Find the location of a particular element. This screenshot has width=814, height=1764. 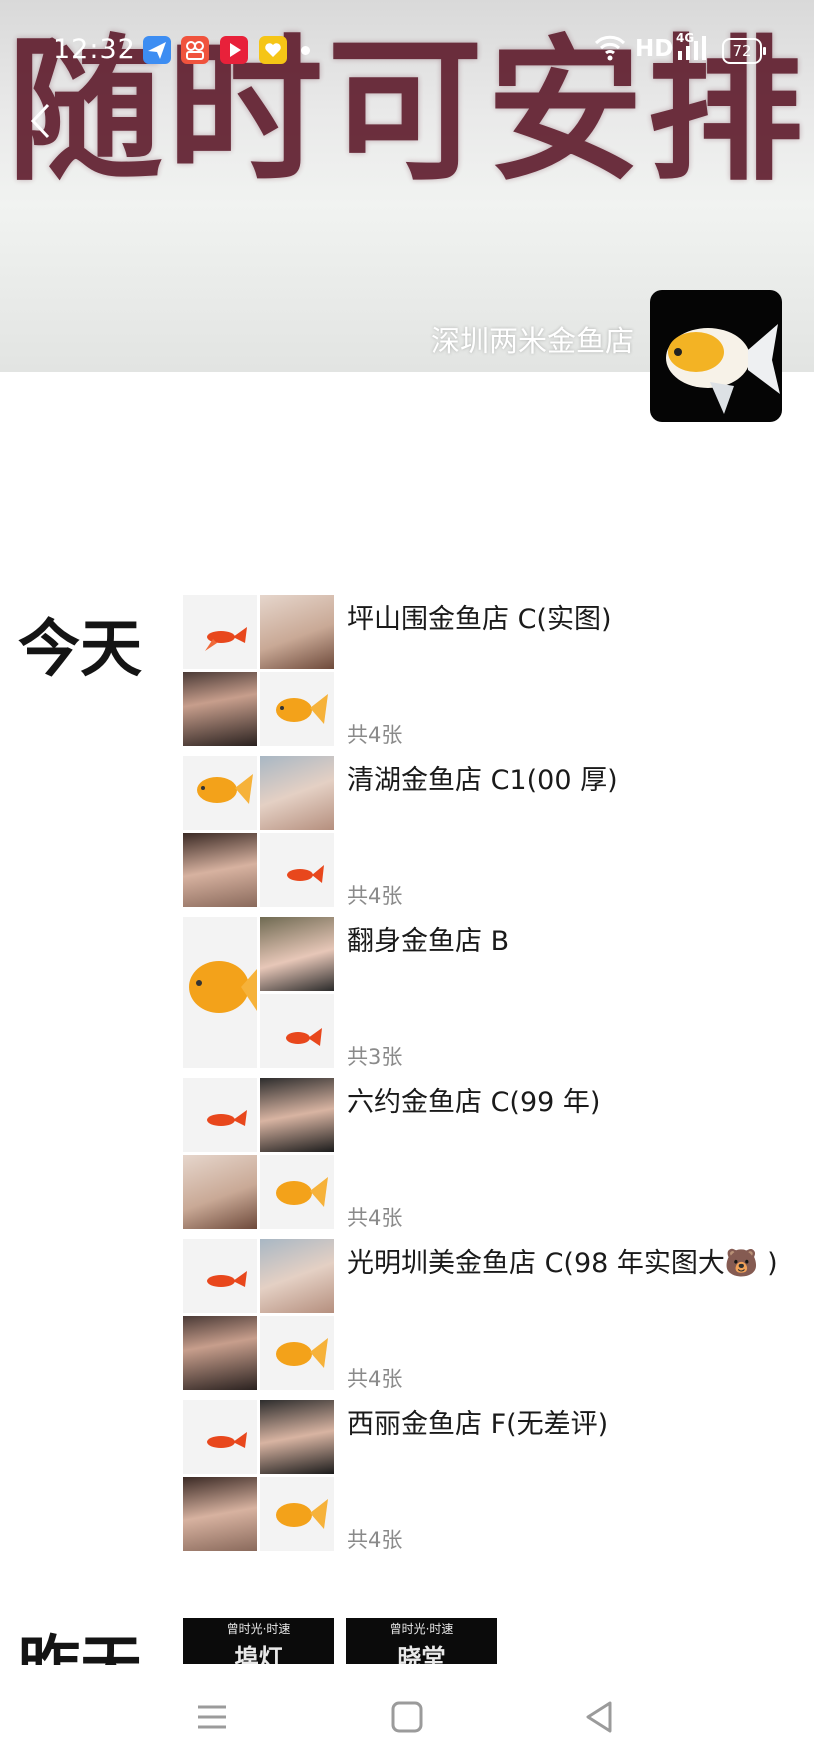

back-button is located at coordinates (40, 121).